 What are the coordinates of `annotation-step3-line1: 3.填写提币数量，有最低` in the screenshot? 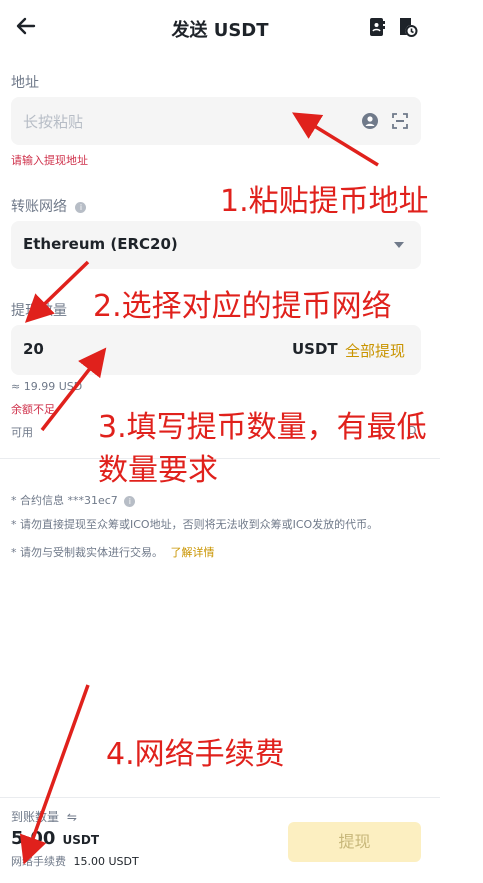 It's located at (262, 427).